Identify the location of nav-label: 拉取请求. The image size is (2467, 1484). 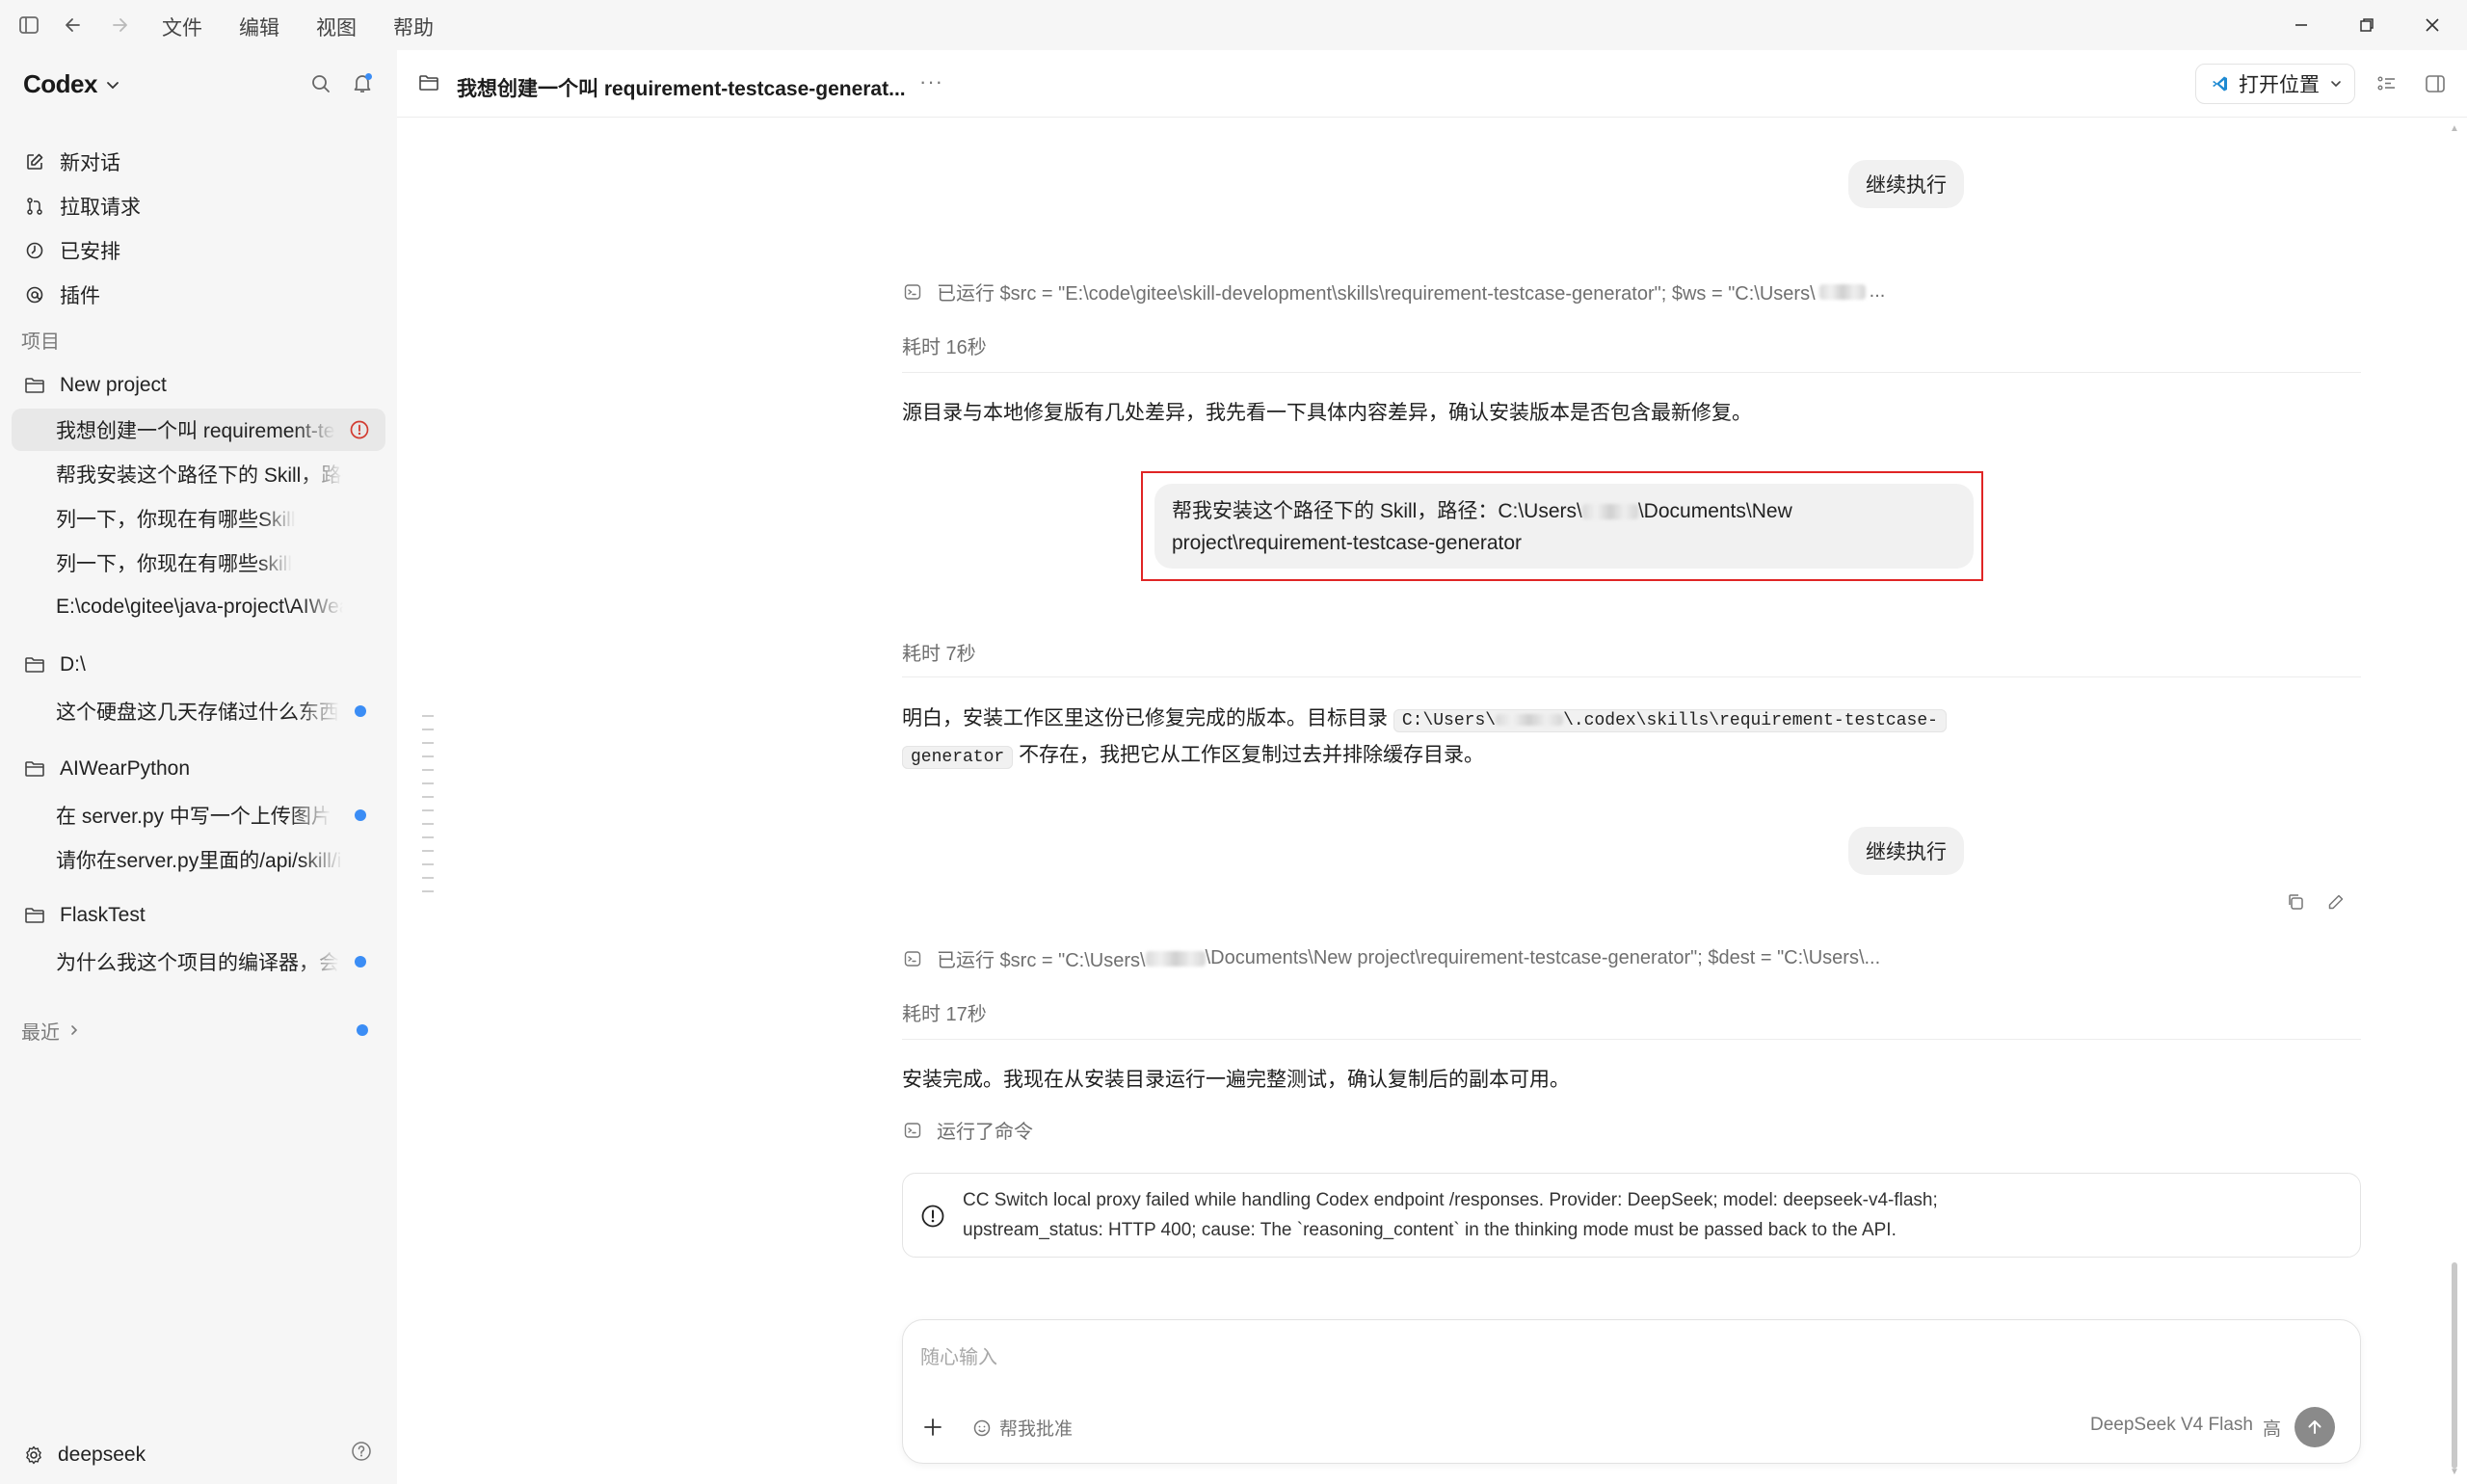
(100, 208).